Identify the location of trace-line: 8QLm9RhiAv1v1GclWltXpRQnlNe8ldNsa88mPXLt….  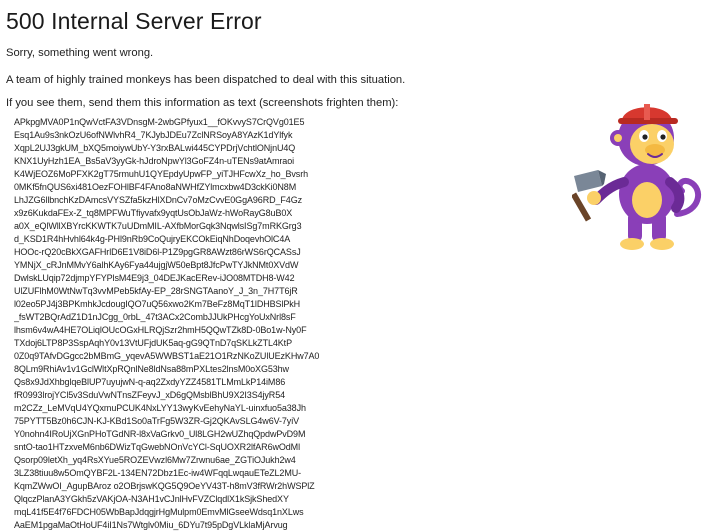
(151, 369).